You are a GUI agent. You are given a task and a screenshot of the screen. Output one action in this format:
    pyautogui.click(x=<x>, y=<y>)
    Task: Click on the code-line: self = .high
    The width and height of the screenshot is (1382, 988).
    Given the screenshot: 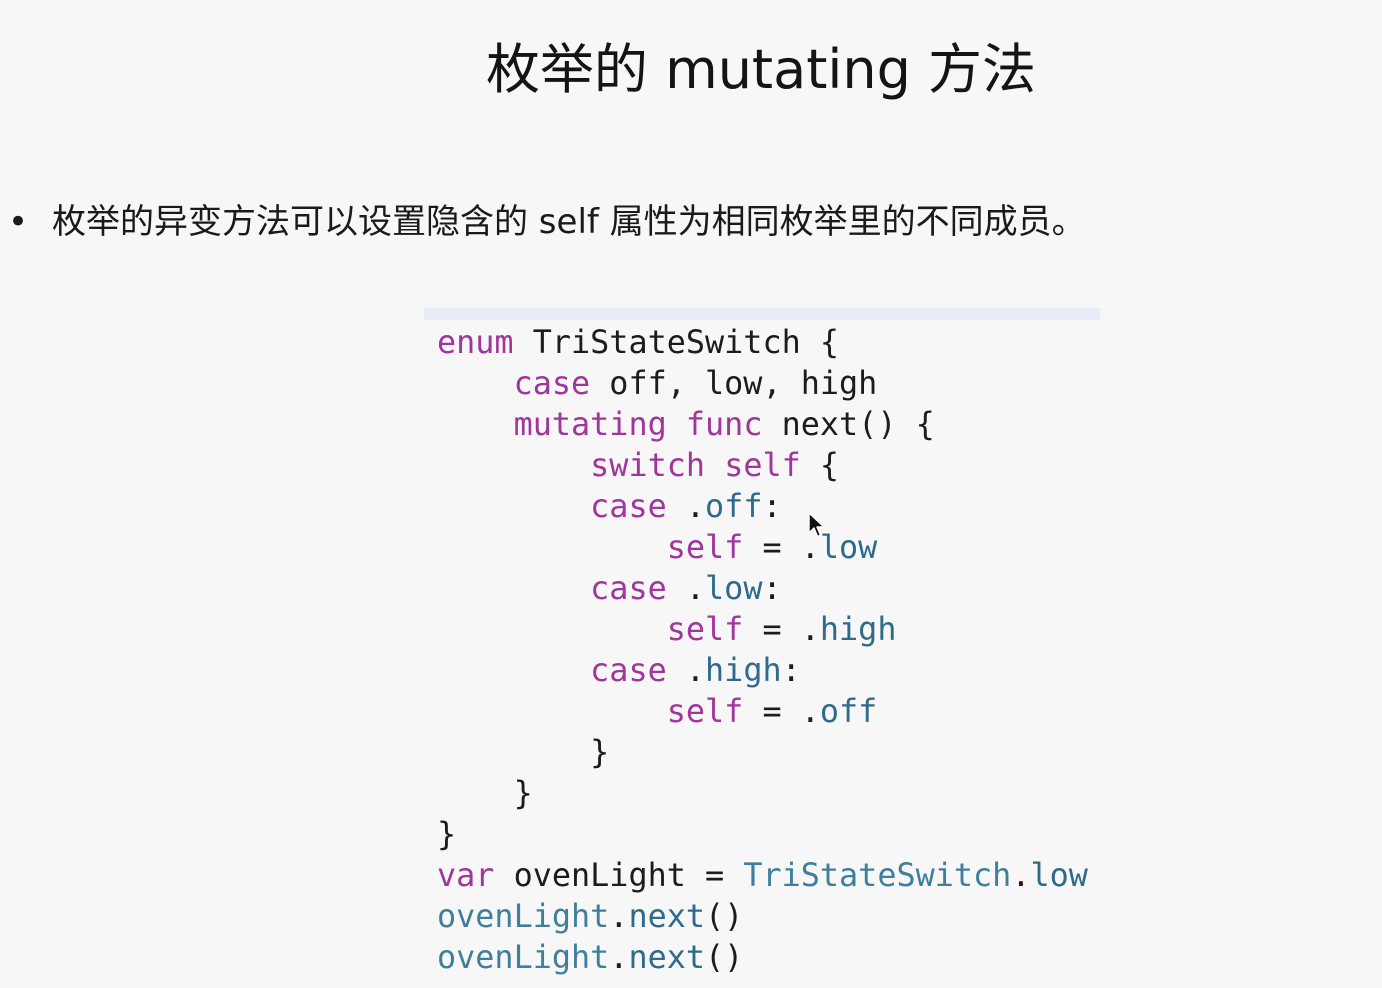 What is the action you would take?
    pyautogui.click(x=762, y=629)
    